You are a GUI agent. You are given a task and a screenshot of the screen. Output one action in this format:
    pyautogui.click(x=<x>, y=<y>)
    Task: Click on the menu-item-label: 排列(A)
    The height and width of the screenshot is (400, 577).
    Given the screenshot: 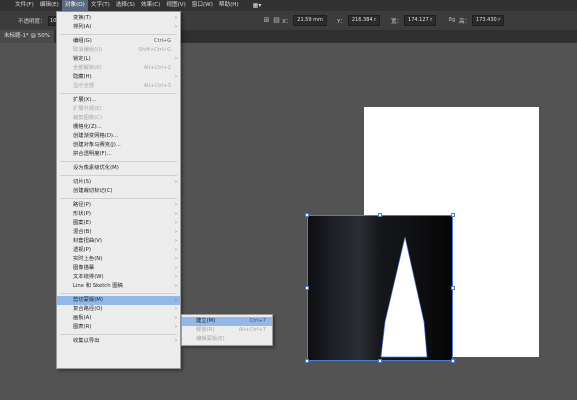 What is the action you would take?
    pyautogui.click(x=82, y=27)
    